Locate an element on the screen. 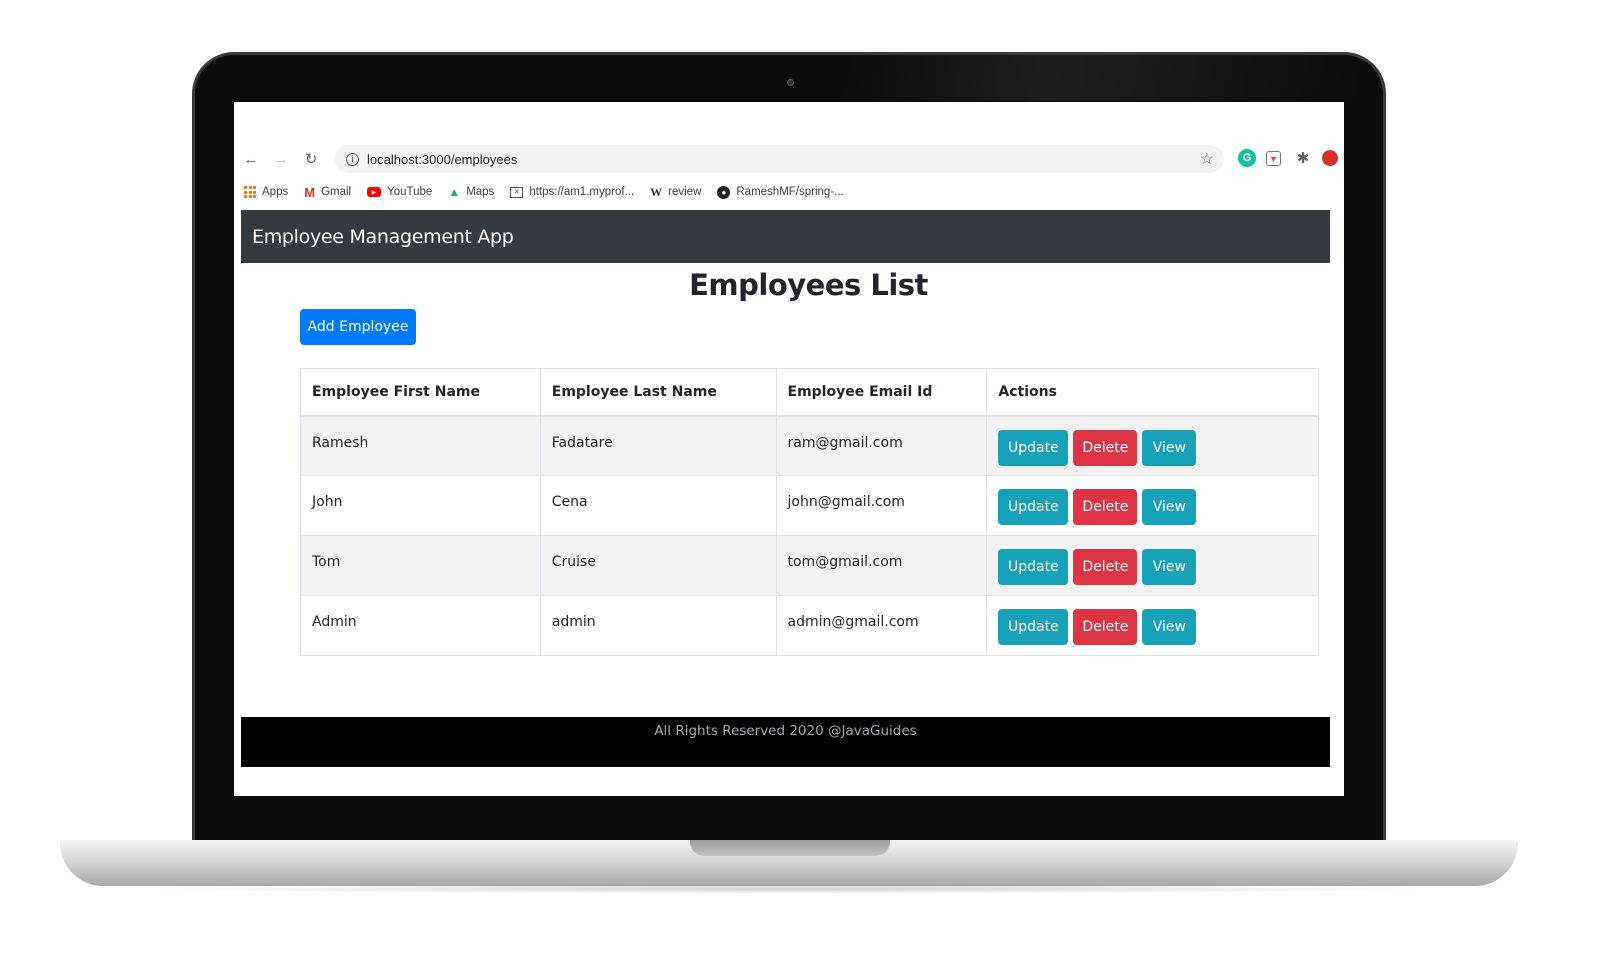 The height and width of the screenshot is (961, 1600). app-footer: All Rights Reserved 2020 @JavaGuides is located at coordinates (785, 742).